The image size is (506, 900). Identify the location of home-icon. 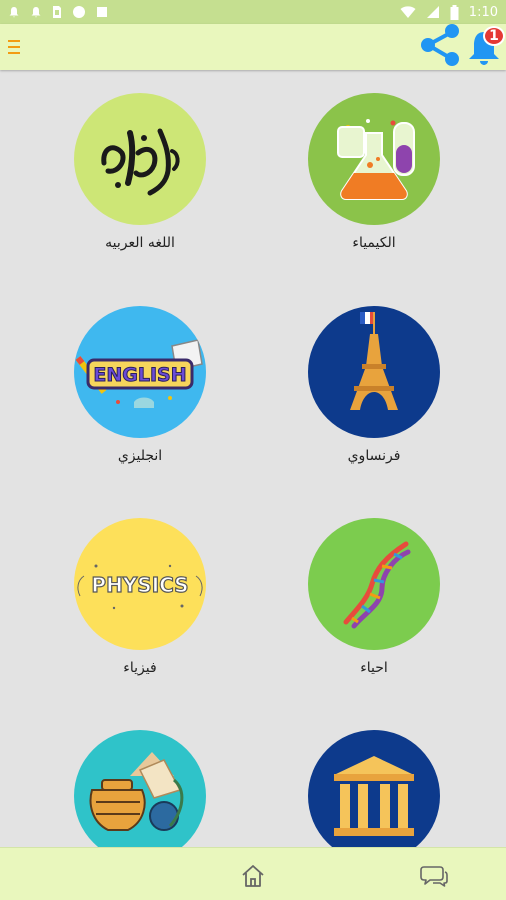
(253, 876).